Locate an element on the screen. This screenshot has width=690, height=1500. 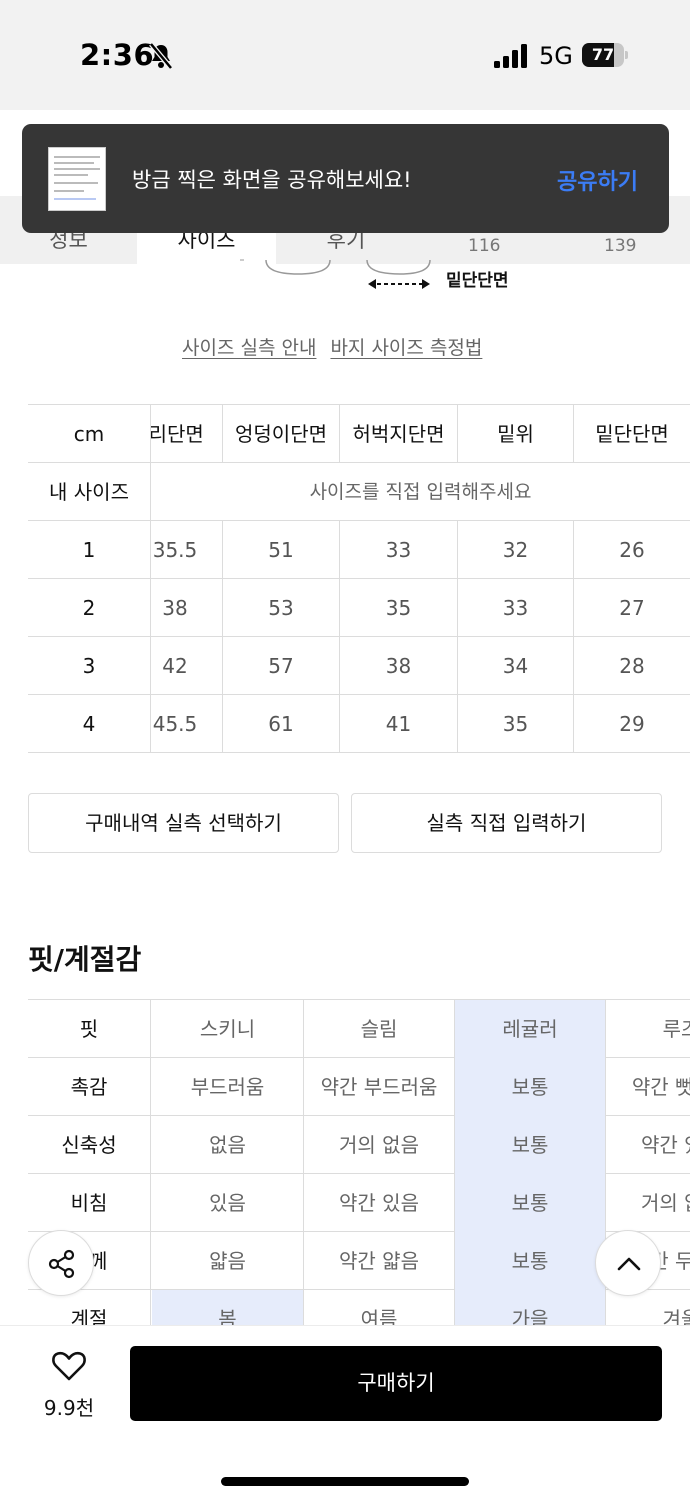
size-value: 45.5 is located at coordinates (175, 724).